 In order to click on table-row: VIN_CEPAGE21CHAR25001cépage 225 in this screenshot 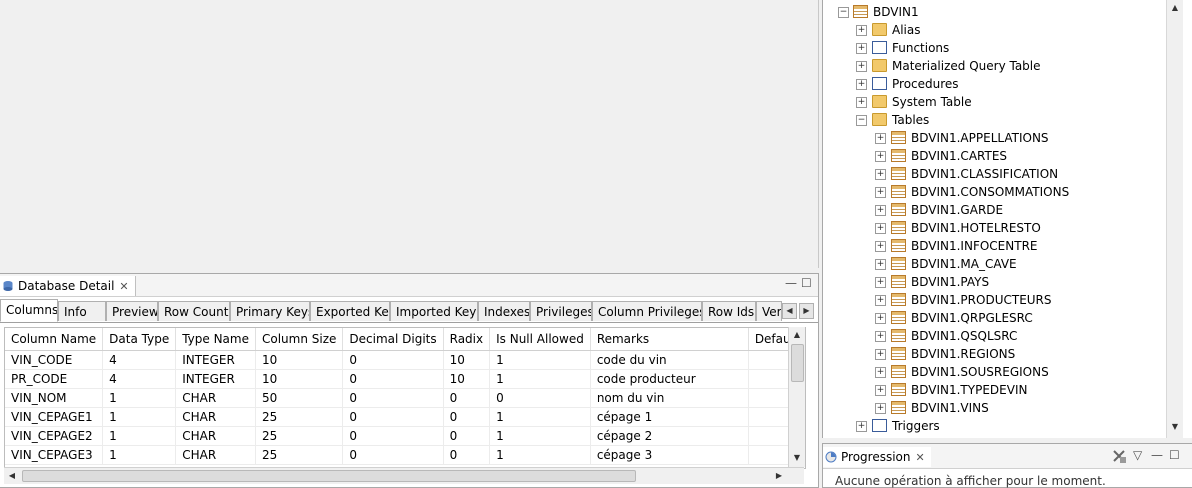, I will do `click(405, 436)`.